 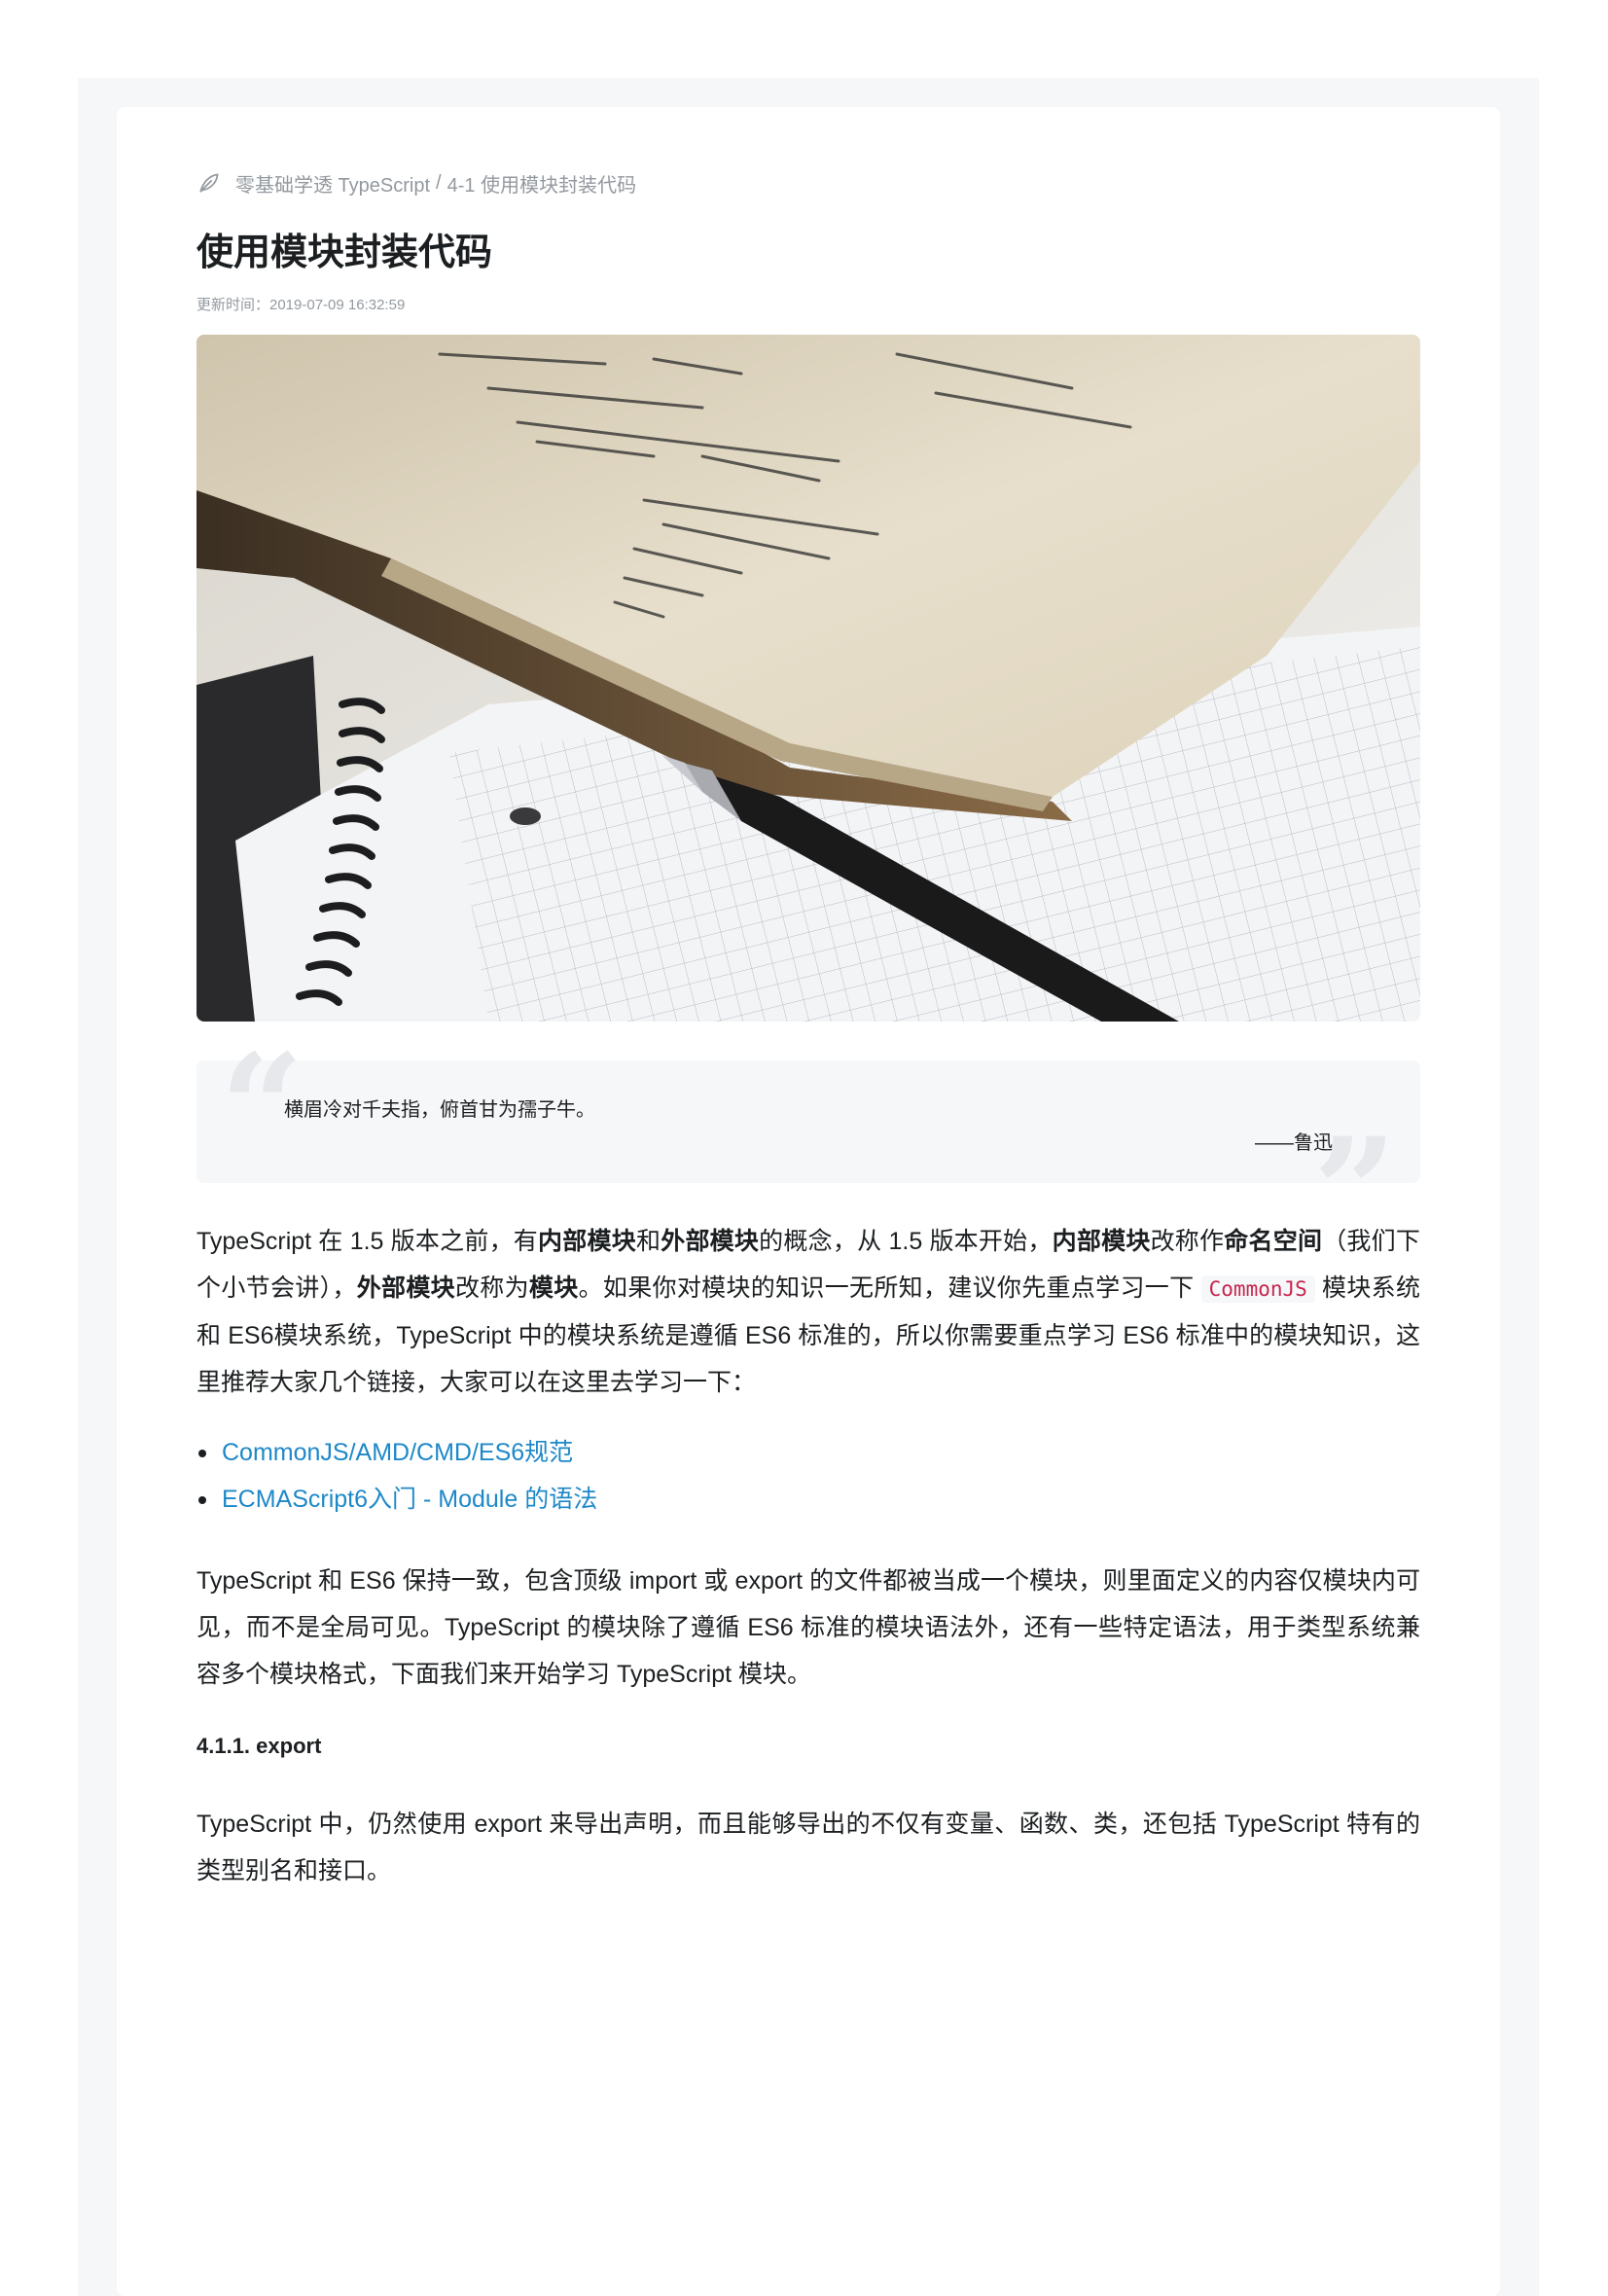 I want to click on update-time: 更新时间：2019-07-09 16:32:59, so click(x=301, y=305).